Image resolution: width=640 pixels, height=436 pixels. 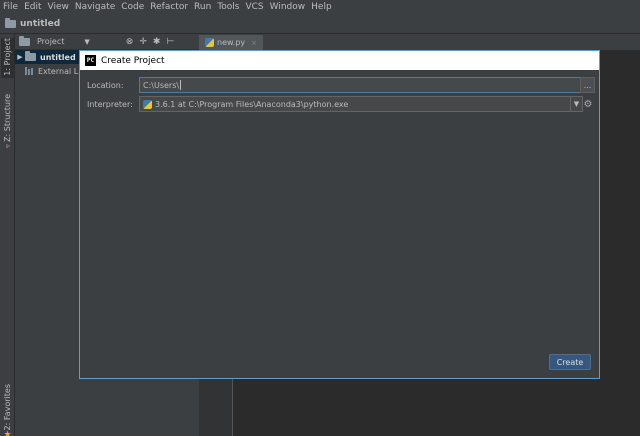 I want to click on expand-arrow-icon: ▶, so click(x=20, y=57).